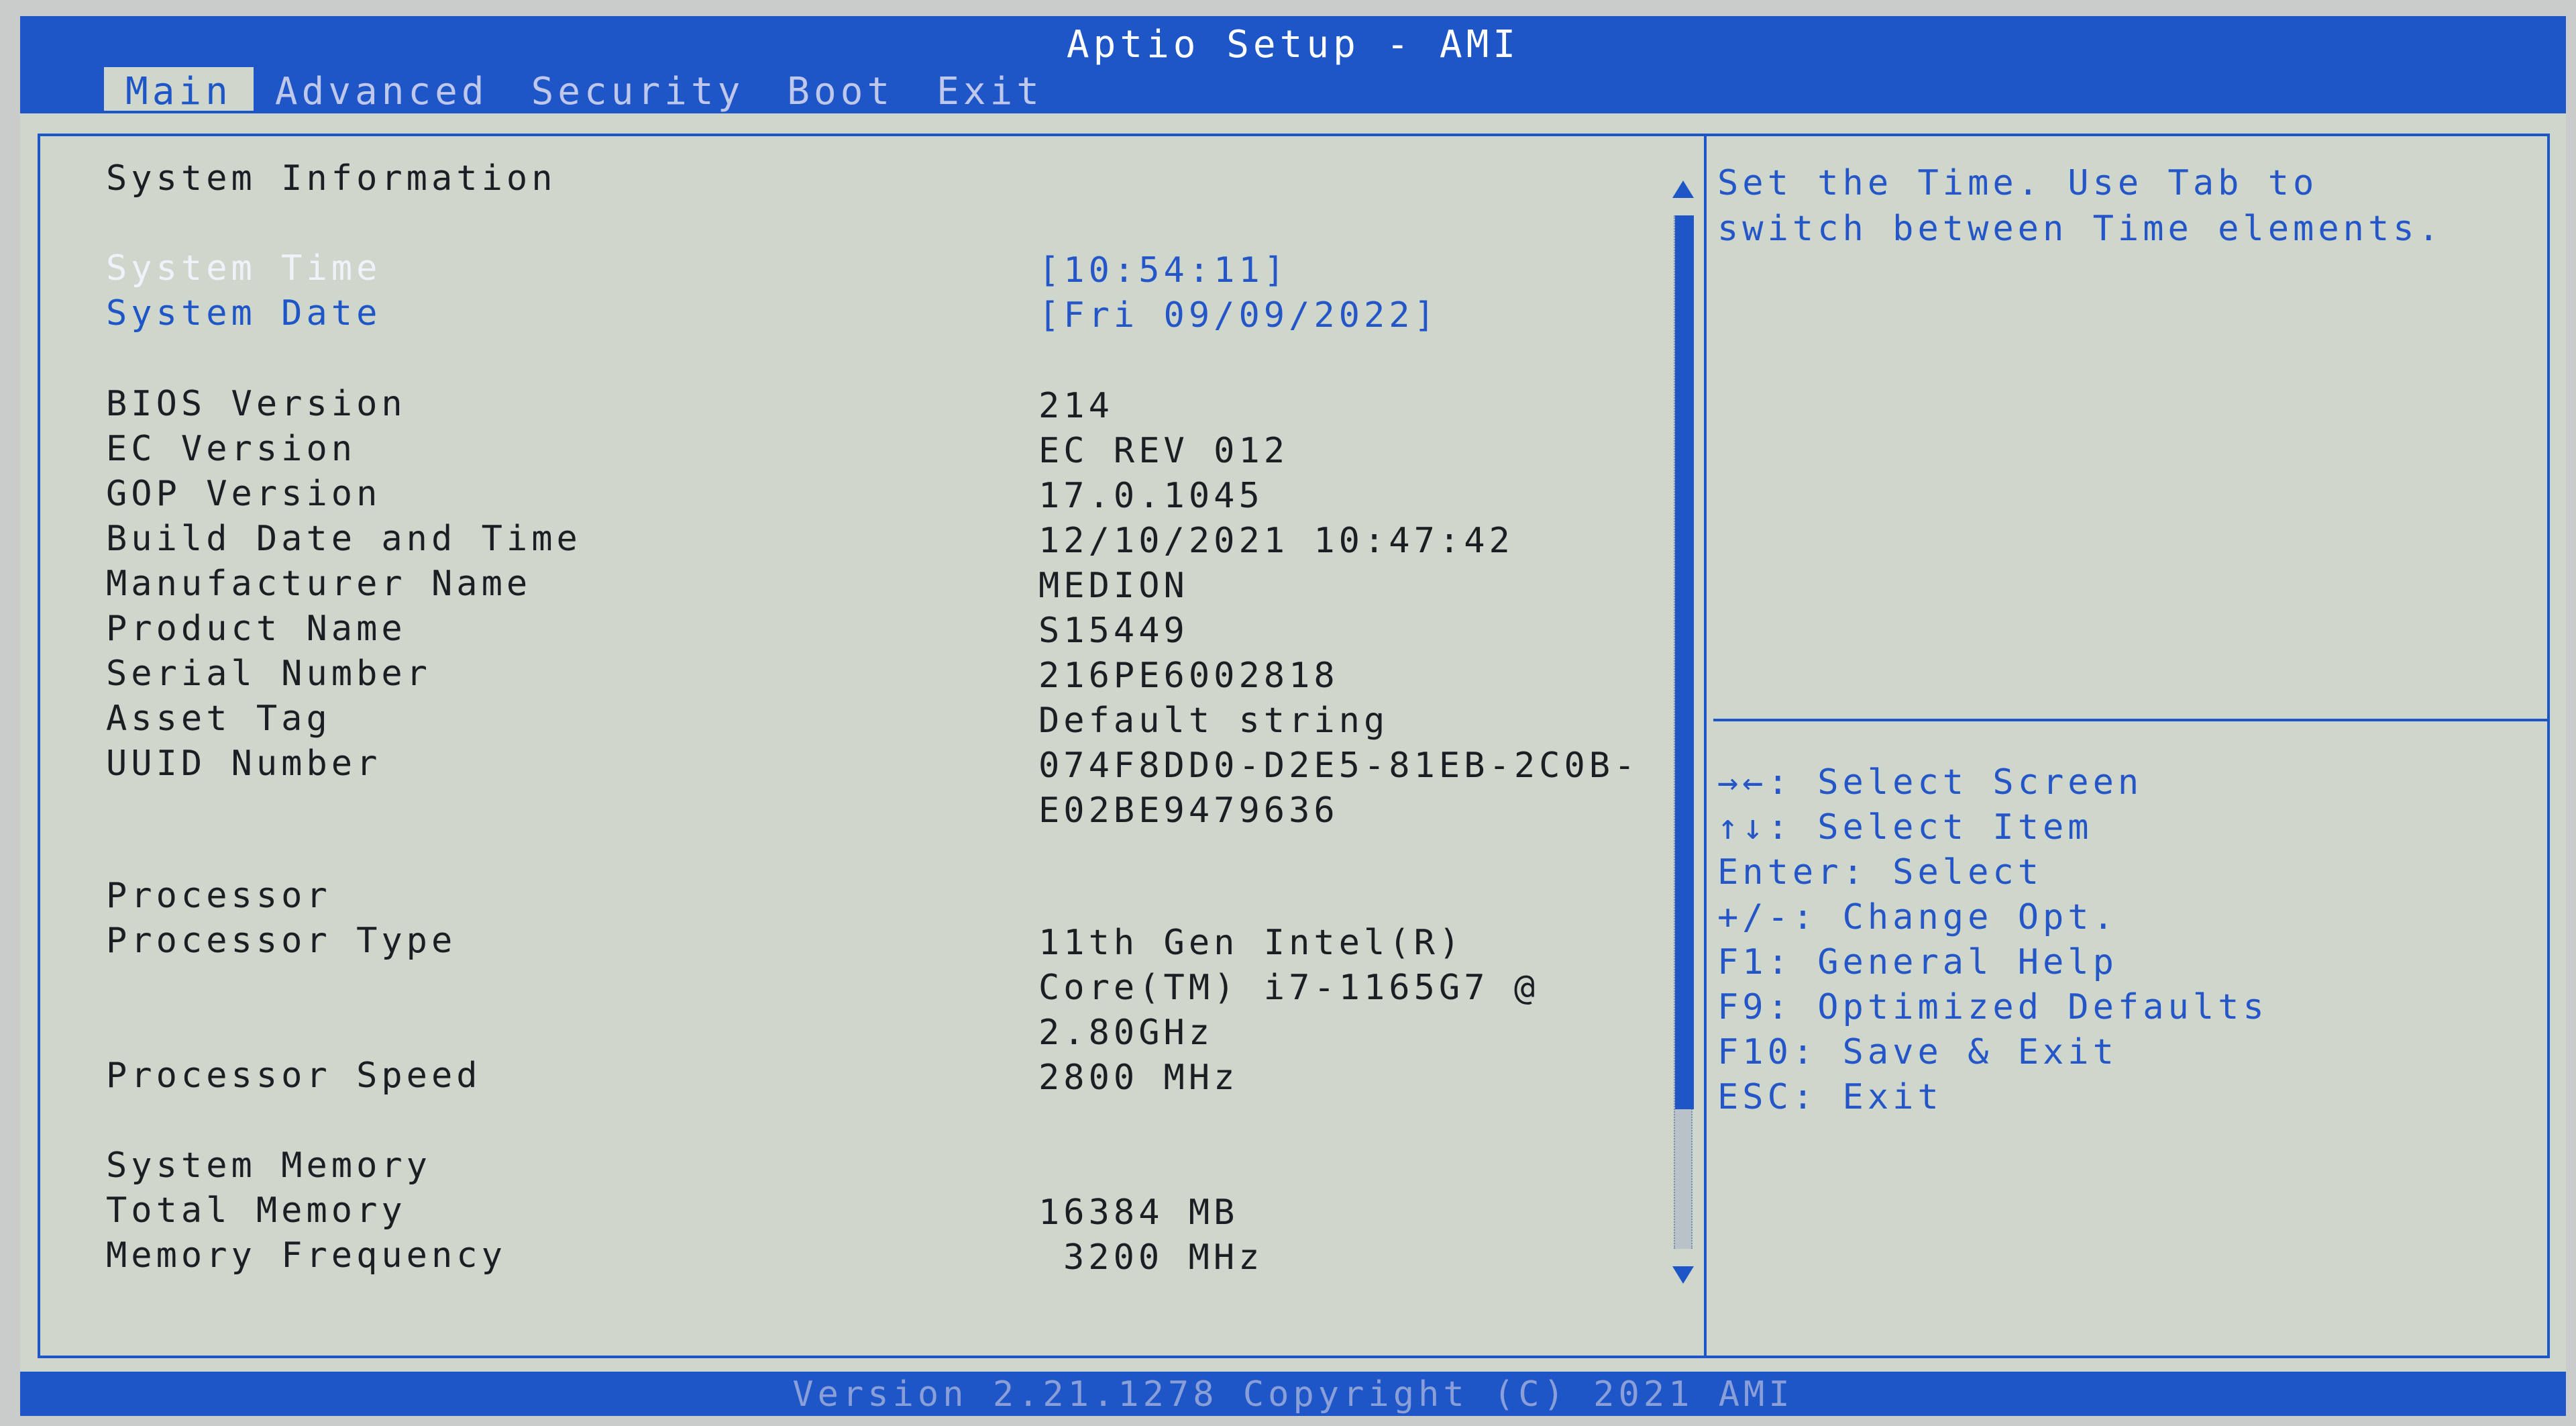 Image resolution: width=2576 pixels, height=1426 pixels. Describe the element at coordinates (344, 539) in the screenshot. I see `build-date-label: Build Date and Time` at that location.